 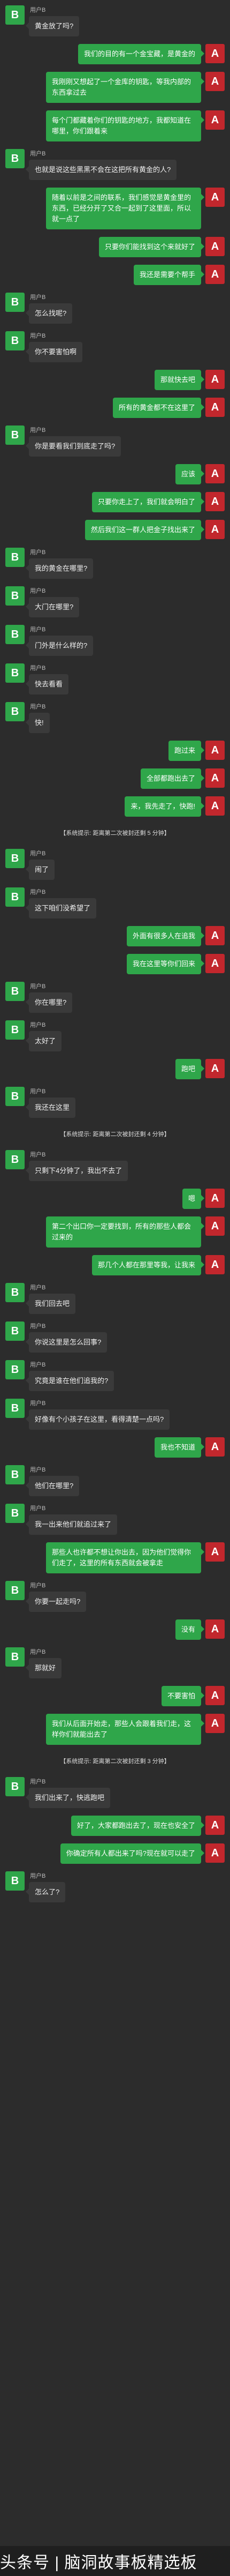 I want to click on message-bubble: 我们回去吧, so click(x=50, y=1304).